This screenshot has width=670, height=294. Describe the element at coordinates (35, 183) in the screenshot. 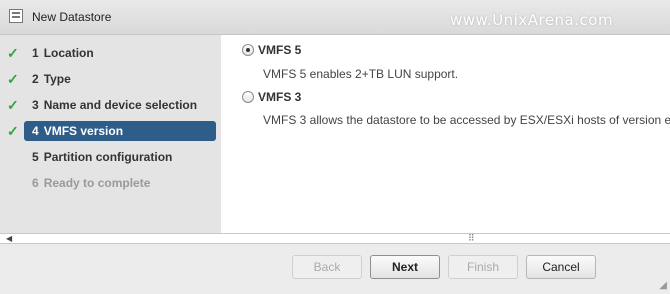

I see `step-number: 6` at that location.